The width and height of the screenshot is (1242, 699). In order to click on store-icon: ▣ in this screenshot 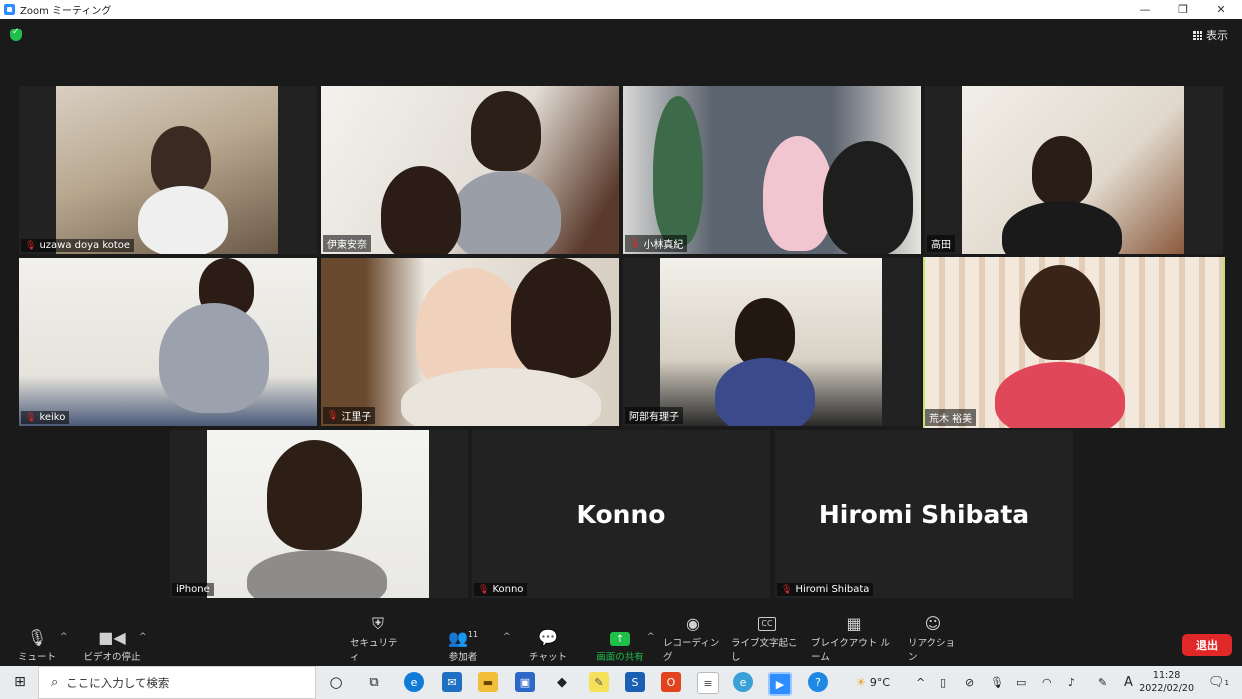, I will do `click(525, 682)`.